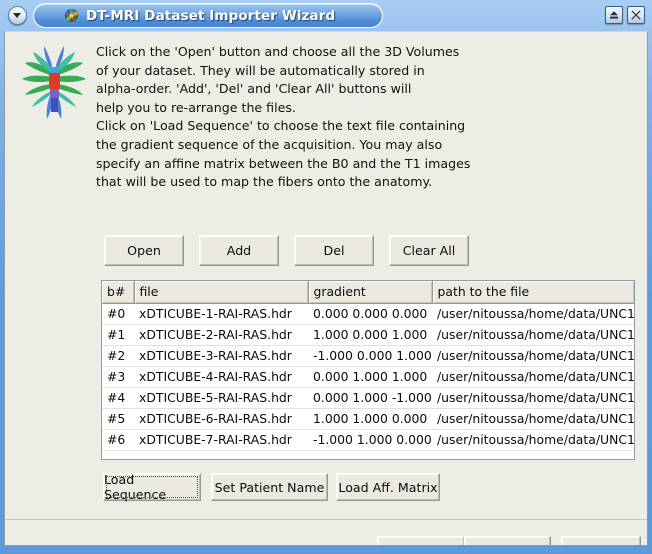  Describe the element at coordinates (118, 292) in the screenshot. I see `column-header-bnum: b#` at that location.